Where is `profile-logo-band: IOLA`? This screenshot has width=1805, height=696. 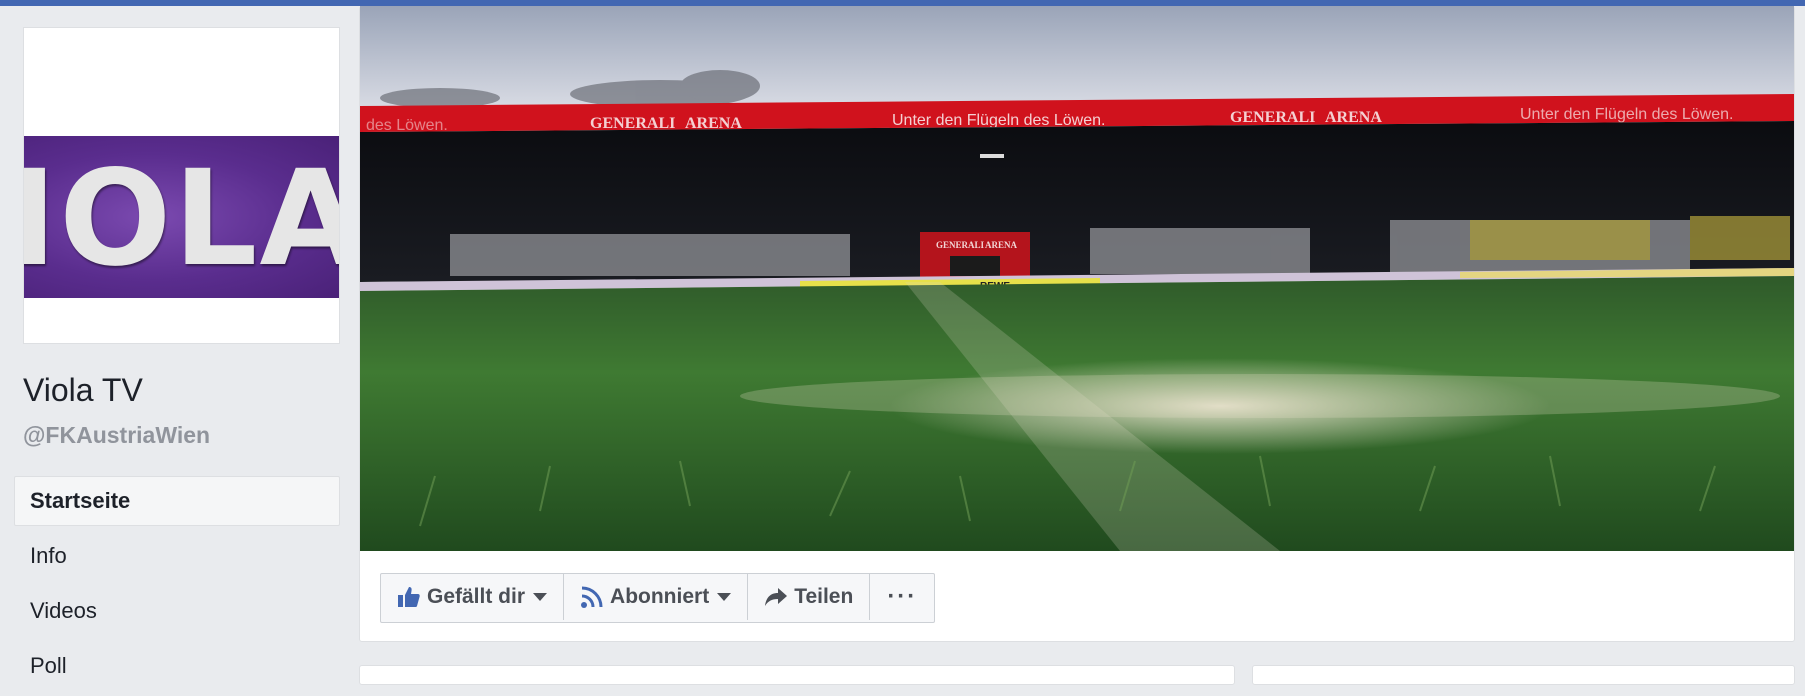 profile-logo-band: IOLA is located at coordinates (181, 217).